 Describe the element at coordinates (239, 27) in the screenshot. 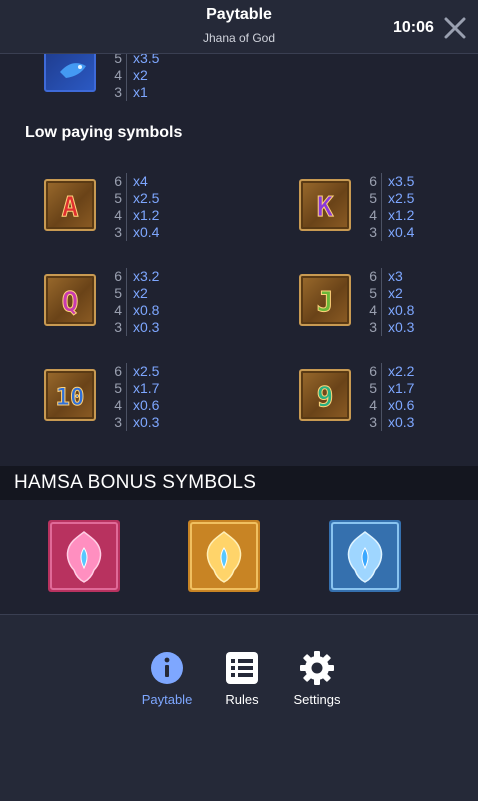

I see `header-bar: Paytable Jhana of God 10:06` at that location.